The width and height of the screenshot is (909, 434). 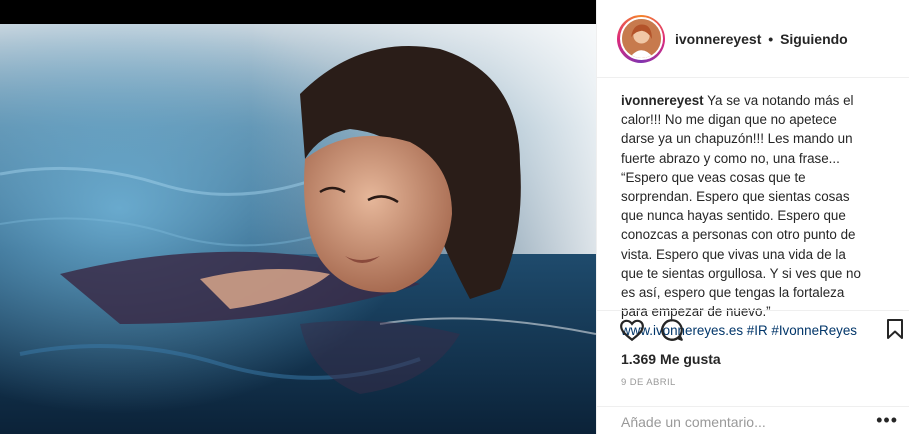 What do you see at coordinates (741, 422) in the screenshot?
I see `comment-input` at bounding box center [741, 422].